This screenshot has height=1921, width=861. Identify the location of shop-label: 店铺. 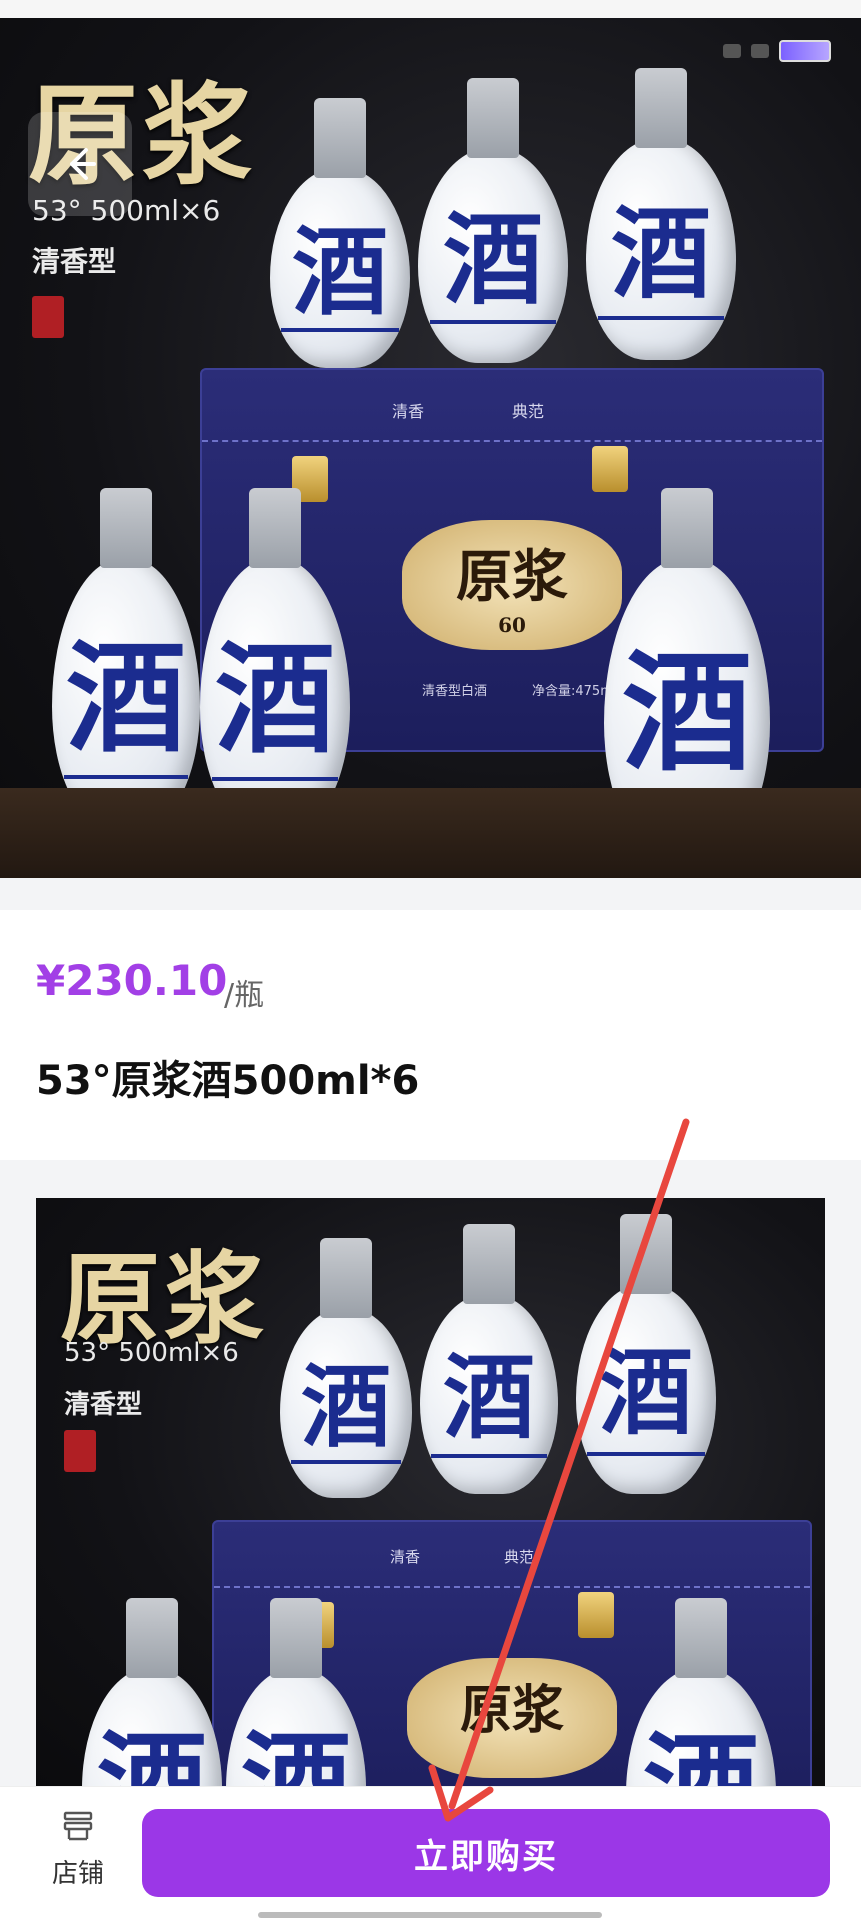
(77, 1874).